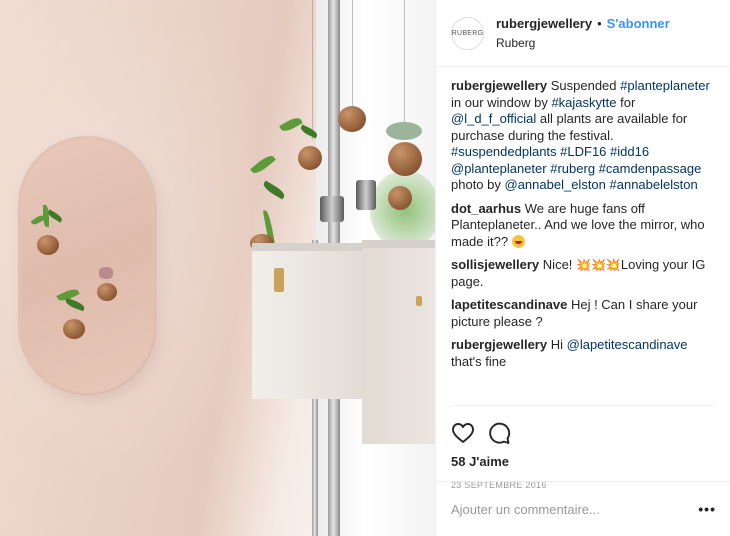 This screenshot has height=536, width=730. I want to click on header-row: rubergjewellery • S'abonner, so click(583, 23).